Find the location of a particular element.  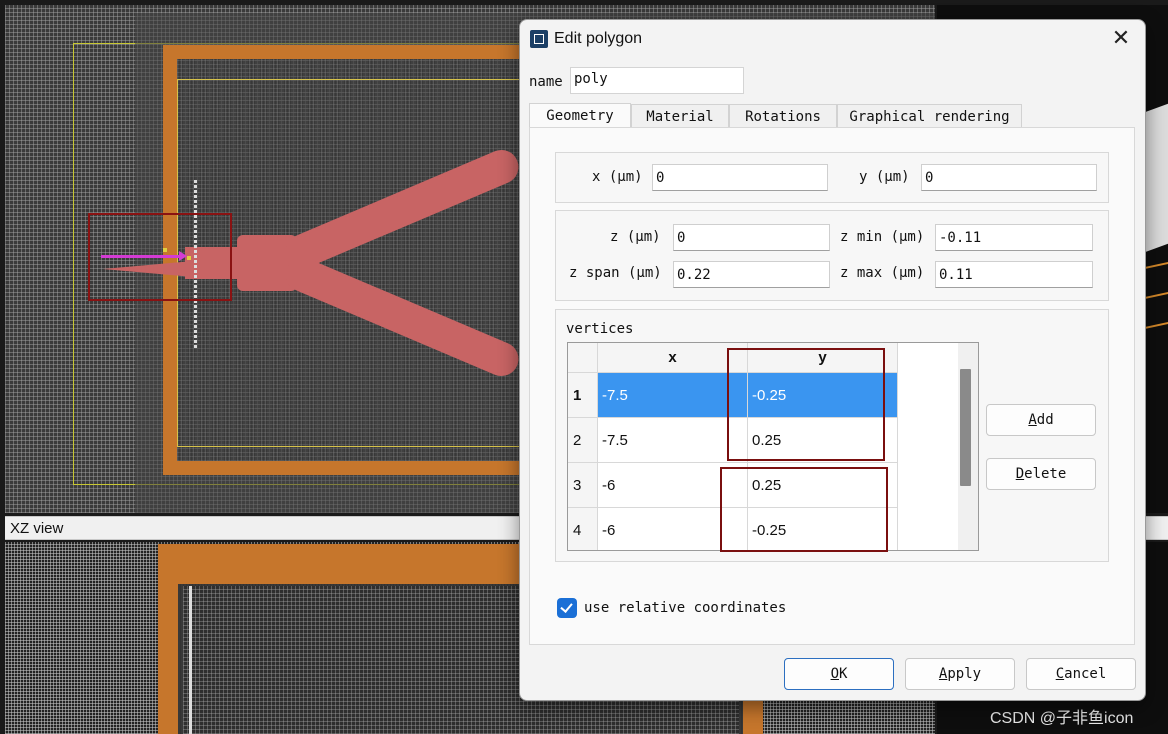

row-number: 1 is located at coordinates (583, 395).